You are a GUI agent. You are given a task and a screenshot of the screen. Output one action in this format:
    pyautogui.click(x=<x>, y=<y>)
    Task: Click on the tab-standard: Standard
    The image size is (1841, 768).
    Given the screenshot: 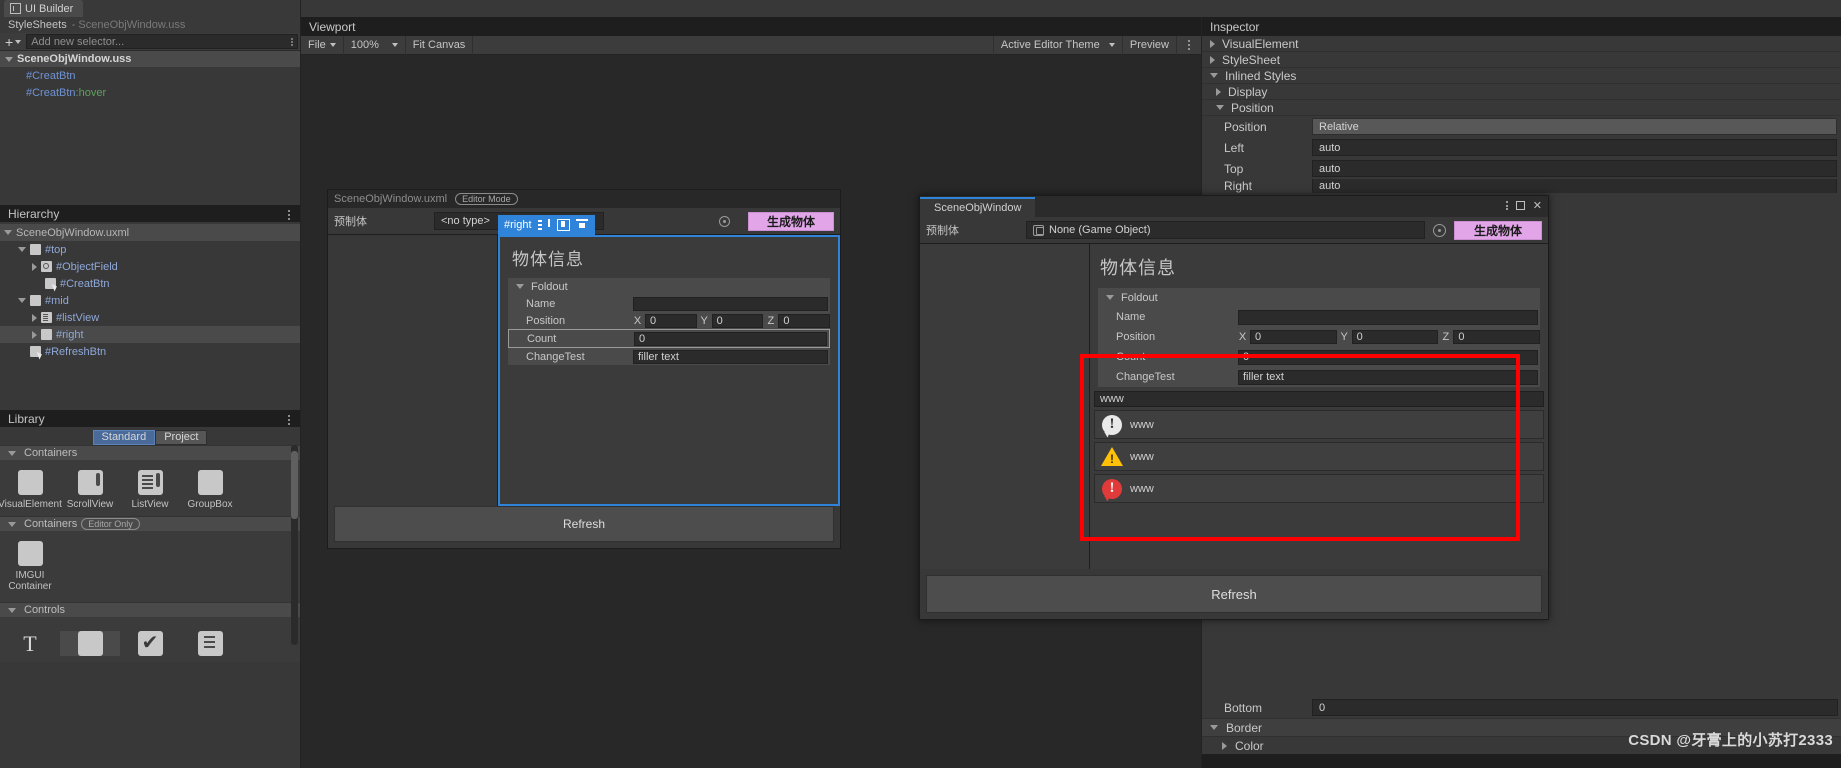 What is the action you would take?
    pyautogui.click(x=124, y=437)
    